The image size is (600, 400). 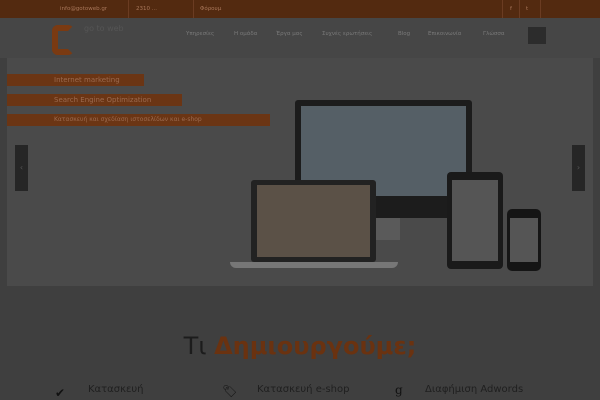 I want to click on logo-g-icon, so click(x=63, y=40).